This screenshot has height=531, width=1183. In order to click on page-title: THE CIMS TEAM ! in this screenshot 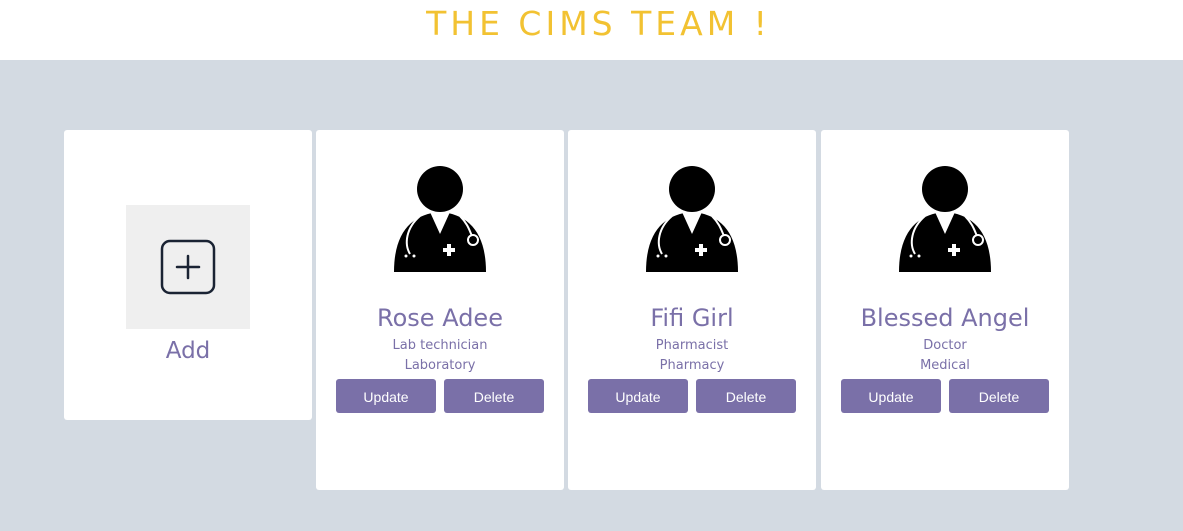, I will do `click(598, 23)`.